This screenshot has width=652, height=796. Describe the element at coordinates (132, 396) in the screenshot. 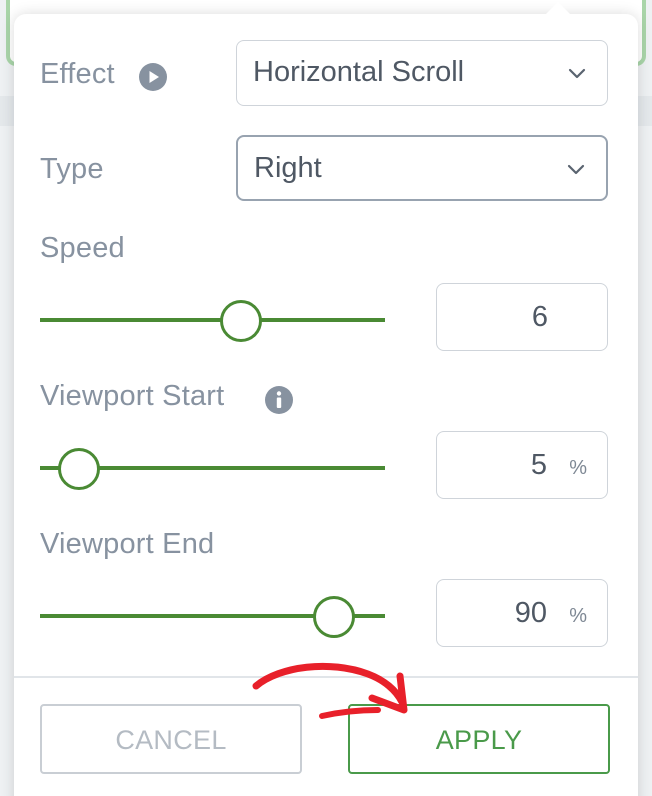

I see `viewport-start-label: Viewport Start` at that location.